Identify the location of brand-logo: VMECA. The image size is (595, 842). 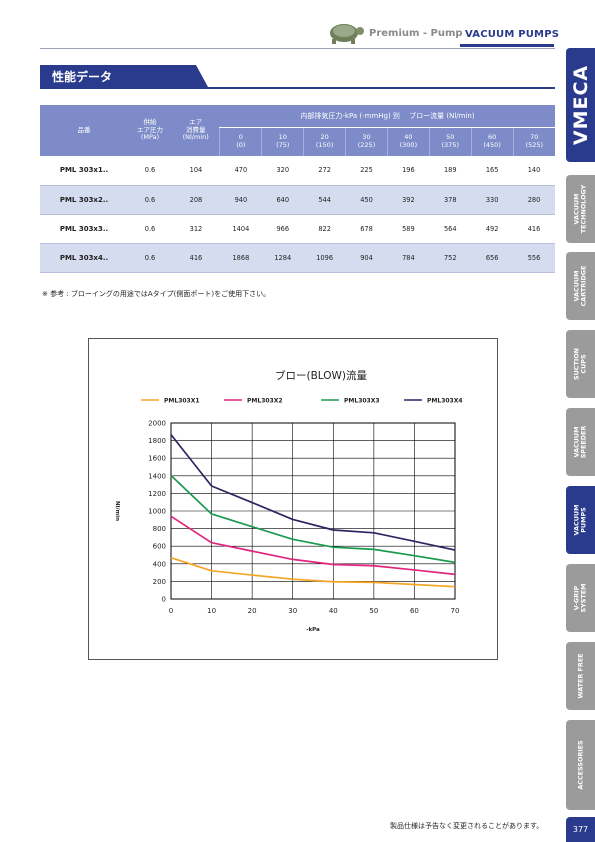
(580, 105).